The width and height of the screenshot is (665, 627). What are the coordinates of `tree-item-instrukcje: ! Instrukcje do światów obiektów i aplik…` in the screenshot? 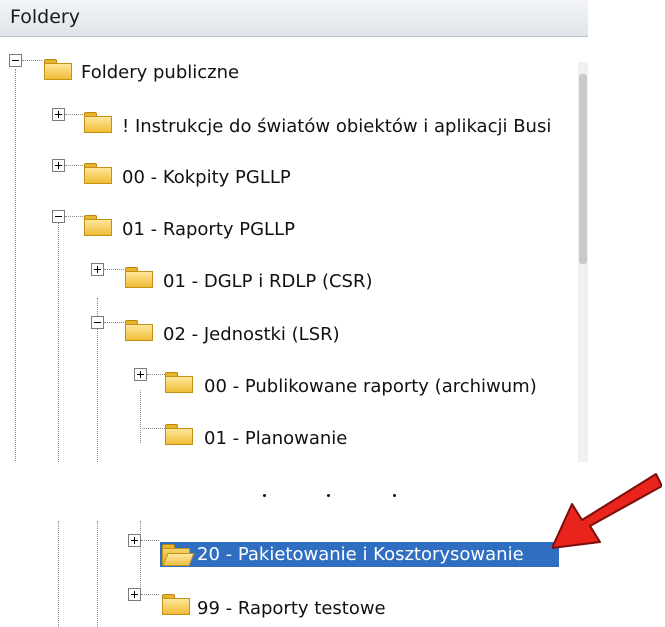 It's located at (336, 127).